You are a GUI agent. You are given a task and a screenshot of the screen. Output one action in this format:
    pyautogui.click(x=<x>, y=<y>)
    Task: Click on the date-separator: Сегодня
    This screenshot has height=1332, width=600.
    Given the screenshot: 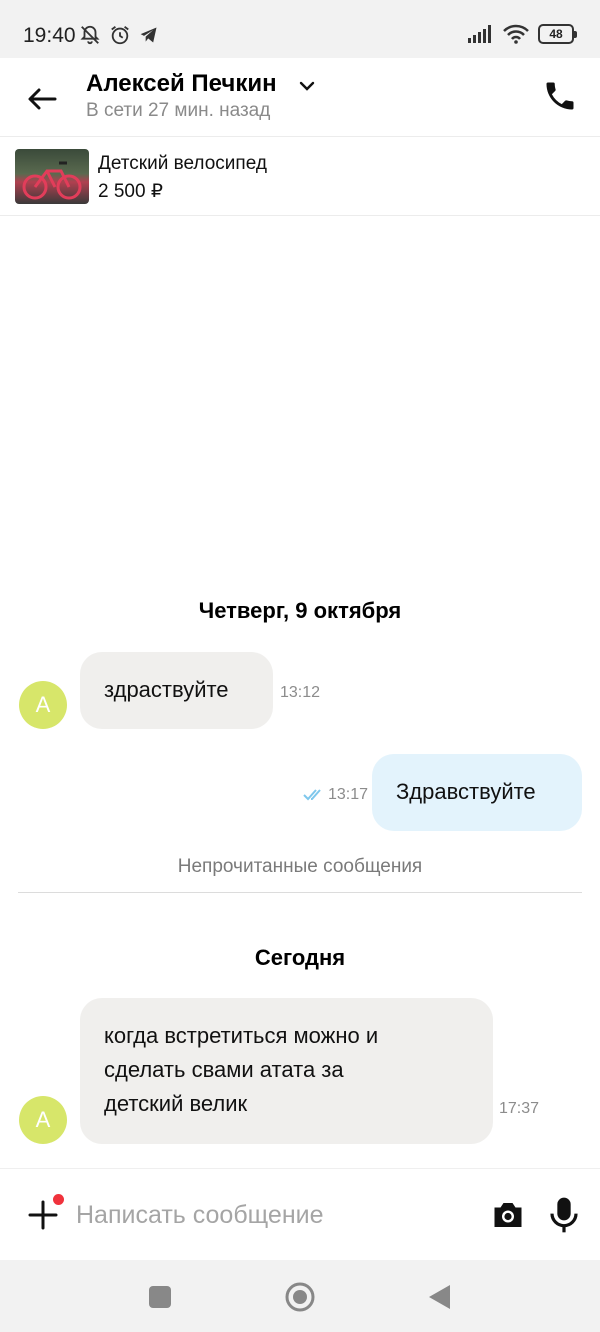 What is the action you would take?
    pyautogui.click(x=300, y=957)
    